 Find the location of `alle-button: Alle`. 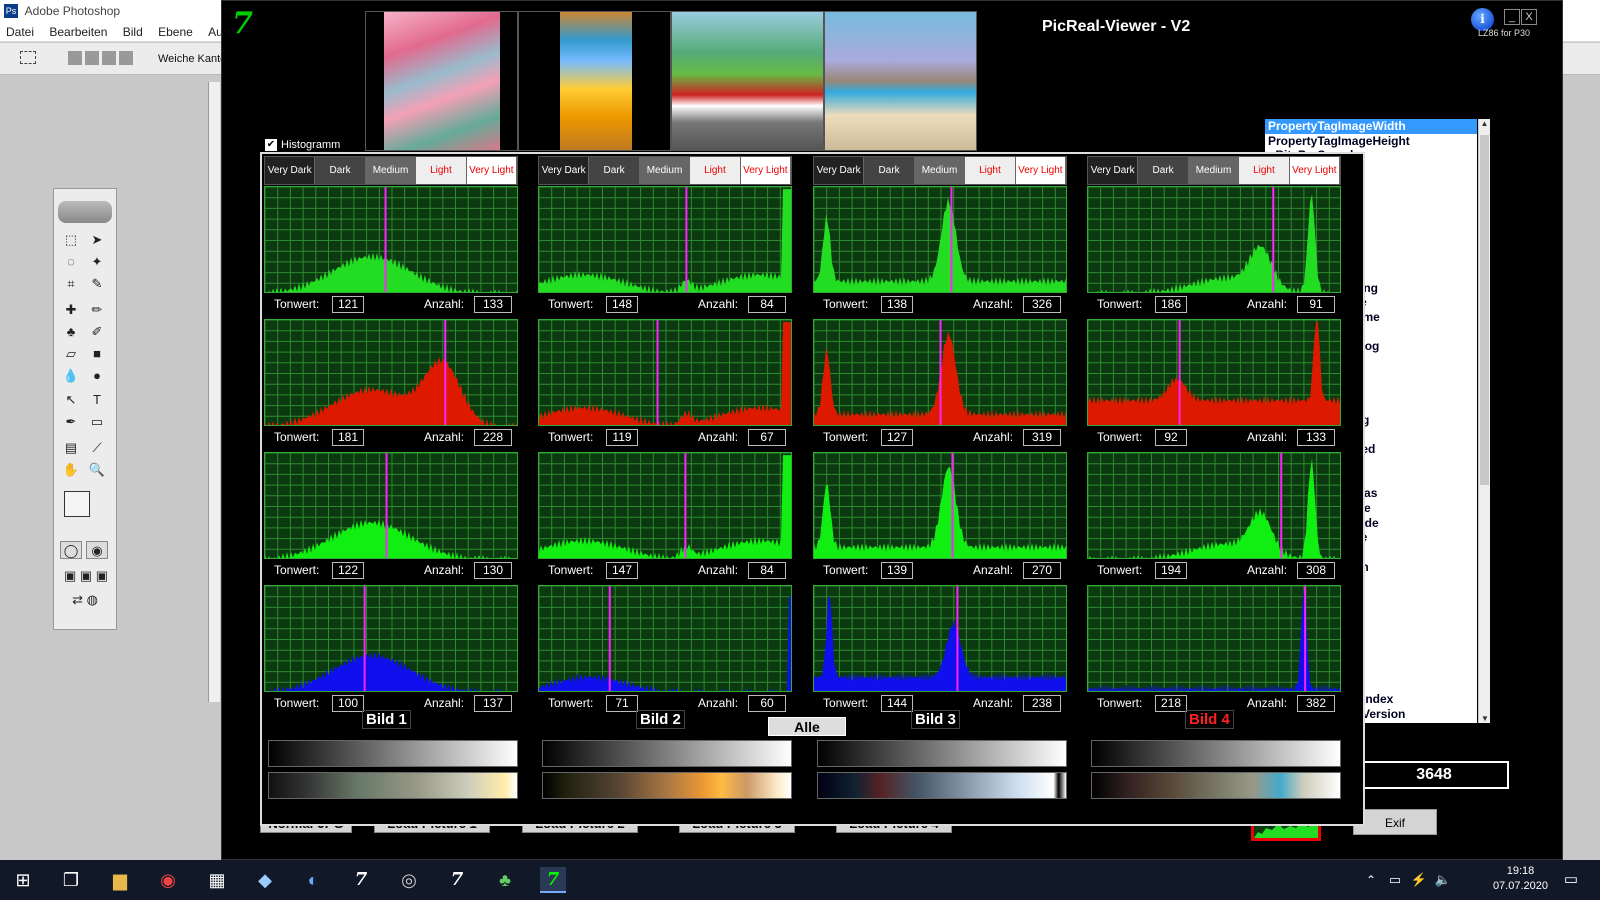

alle-button: Alle is located at coordinates (807, 726).